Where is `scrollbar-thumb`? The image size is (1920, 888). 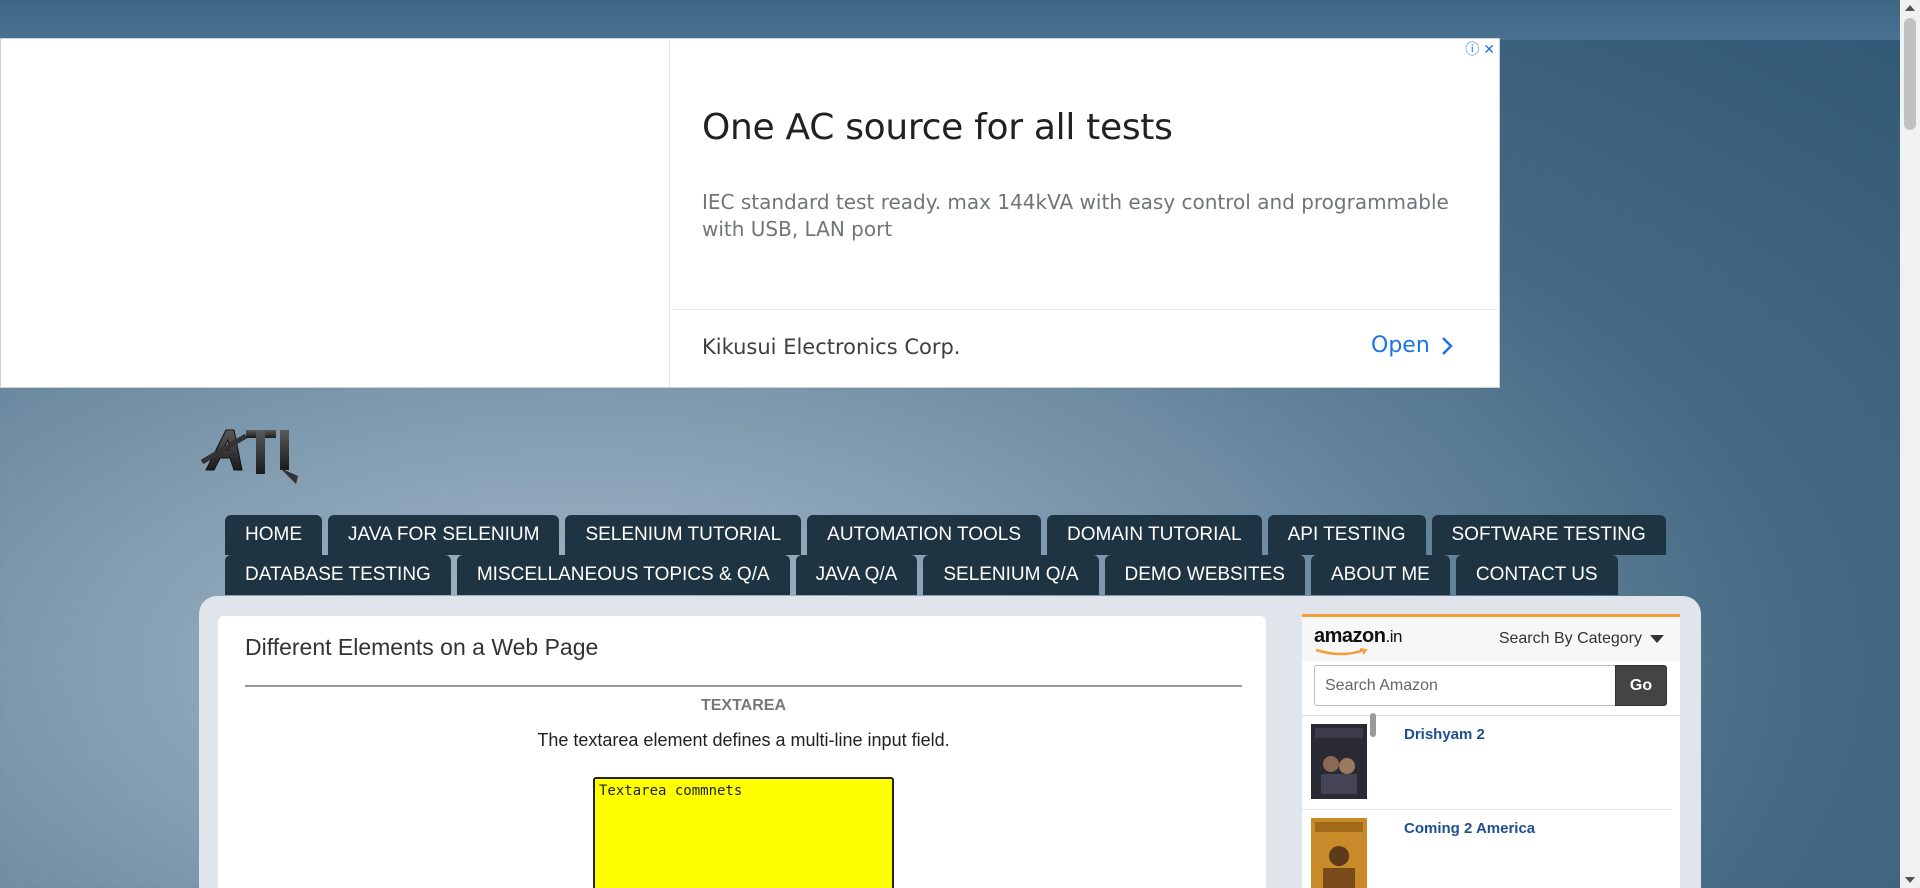
scrollbar-thumb is located at coordinates (1910, 74).